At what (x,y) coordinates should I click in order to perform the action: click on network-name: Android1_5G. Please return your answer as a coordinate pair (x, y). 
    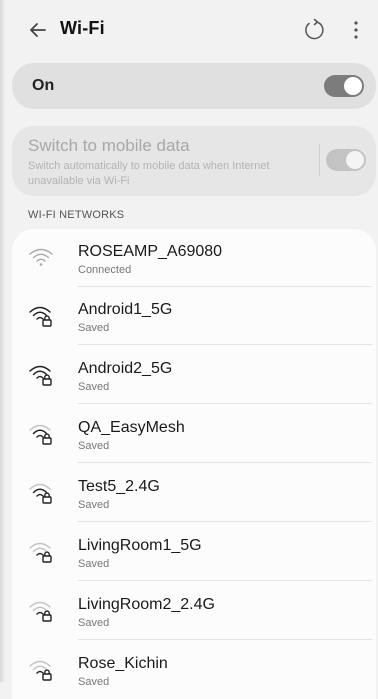
    Looking at the image, I should click on (125, 309).